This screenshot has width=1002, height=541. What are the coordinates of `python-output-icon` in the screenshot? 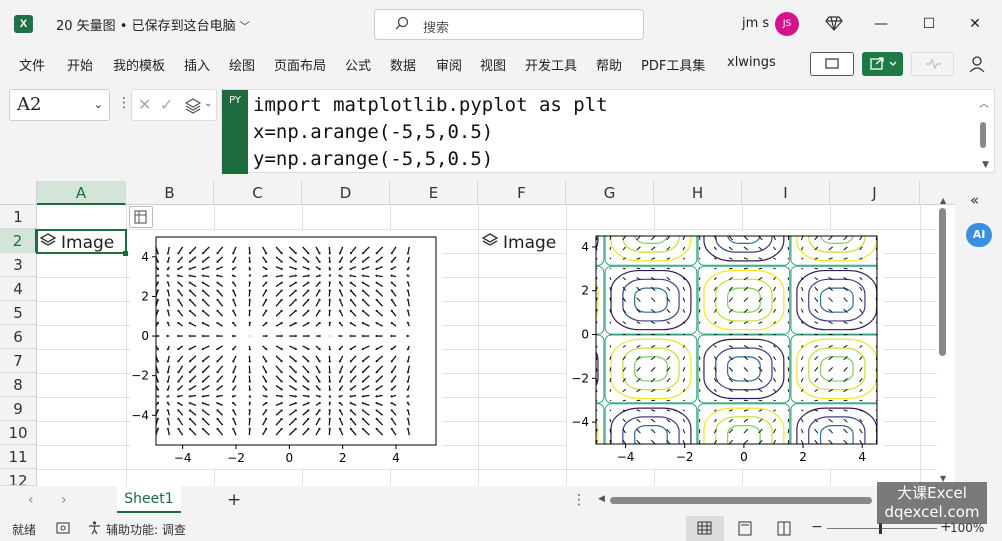 It's located at (141, 217).